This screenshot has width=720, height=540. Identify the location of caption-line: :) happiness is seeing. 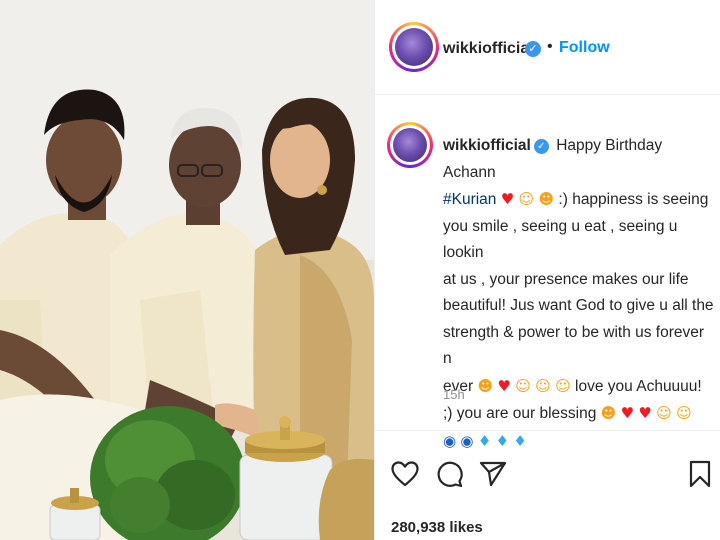
(633, 199).